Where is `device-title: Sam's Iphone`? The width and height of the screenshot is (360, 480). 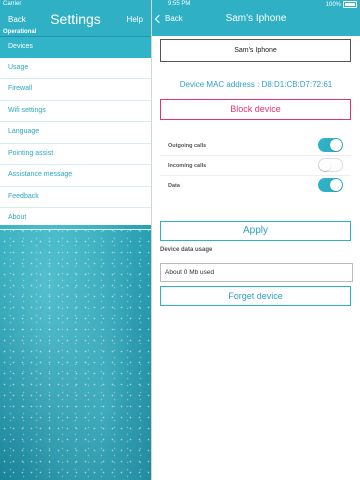 device-title: Sam's Iphone is located at coordinates (256, 18).